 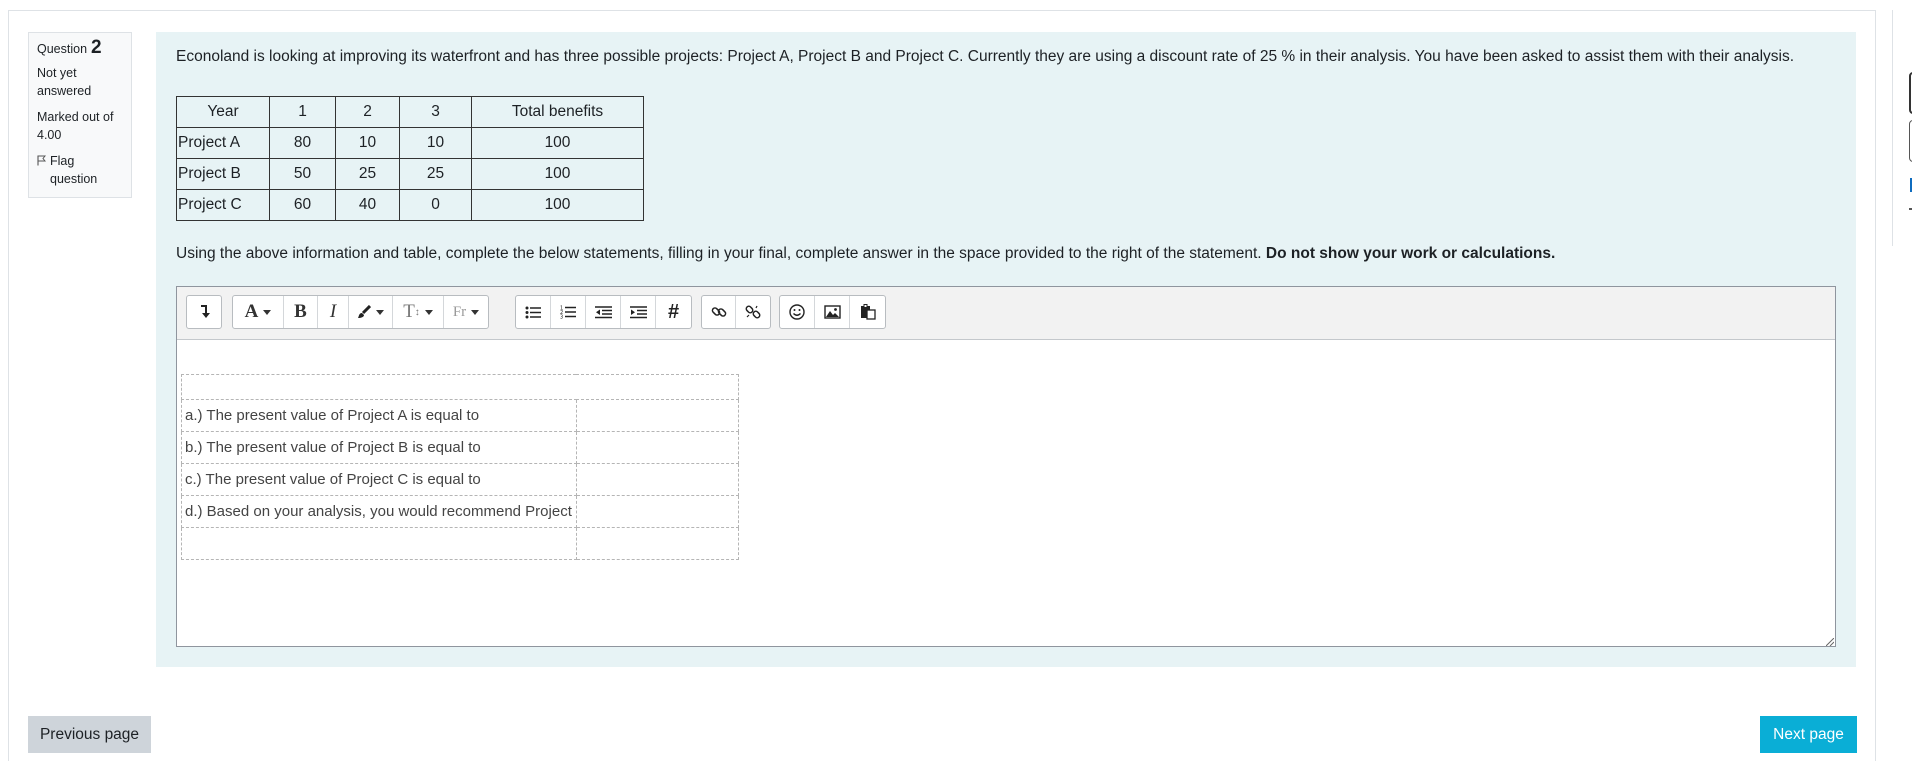 I want to click on font-family-icon: Fr, so click(x=466, y=312).